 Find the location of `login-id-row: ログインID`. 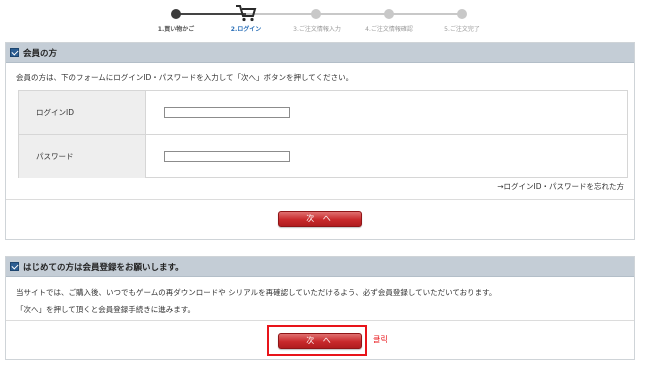

login-id-row: ログインID is located at coordinates (323, 113).